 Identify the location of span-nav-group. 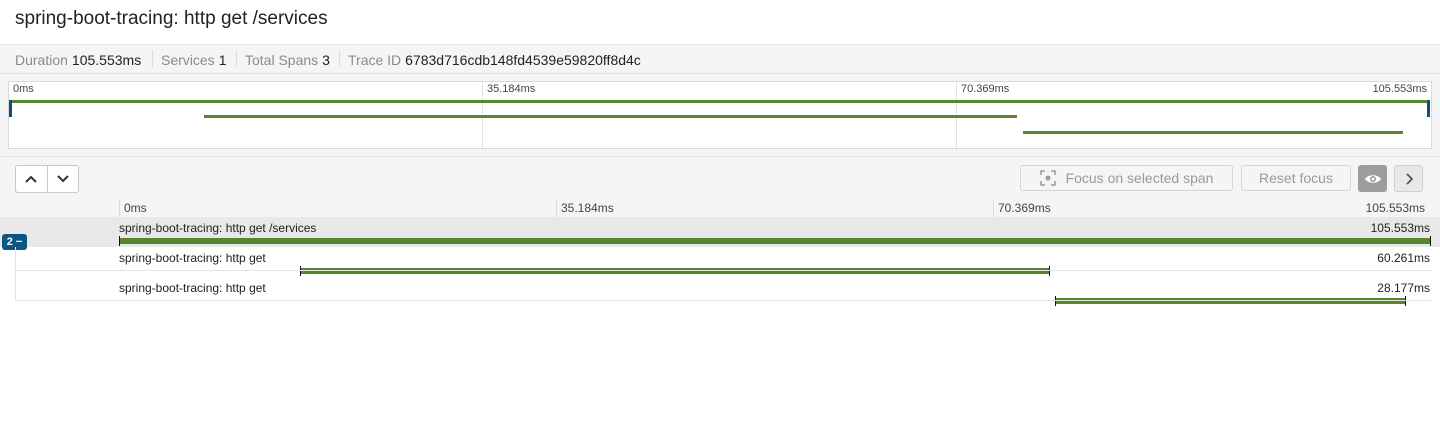
(47, 179).